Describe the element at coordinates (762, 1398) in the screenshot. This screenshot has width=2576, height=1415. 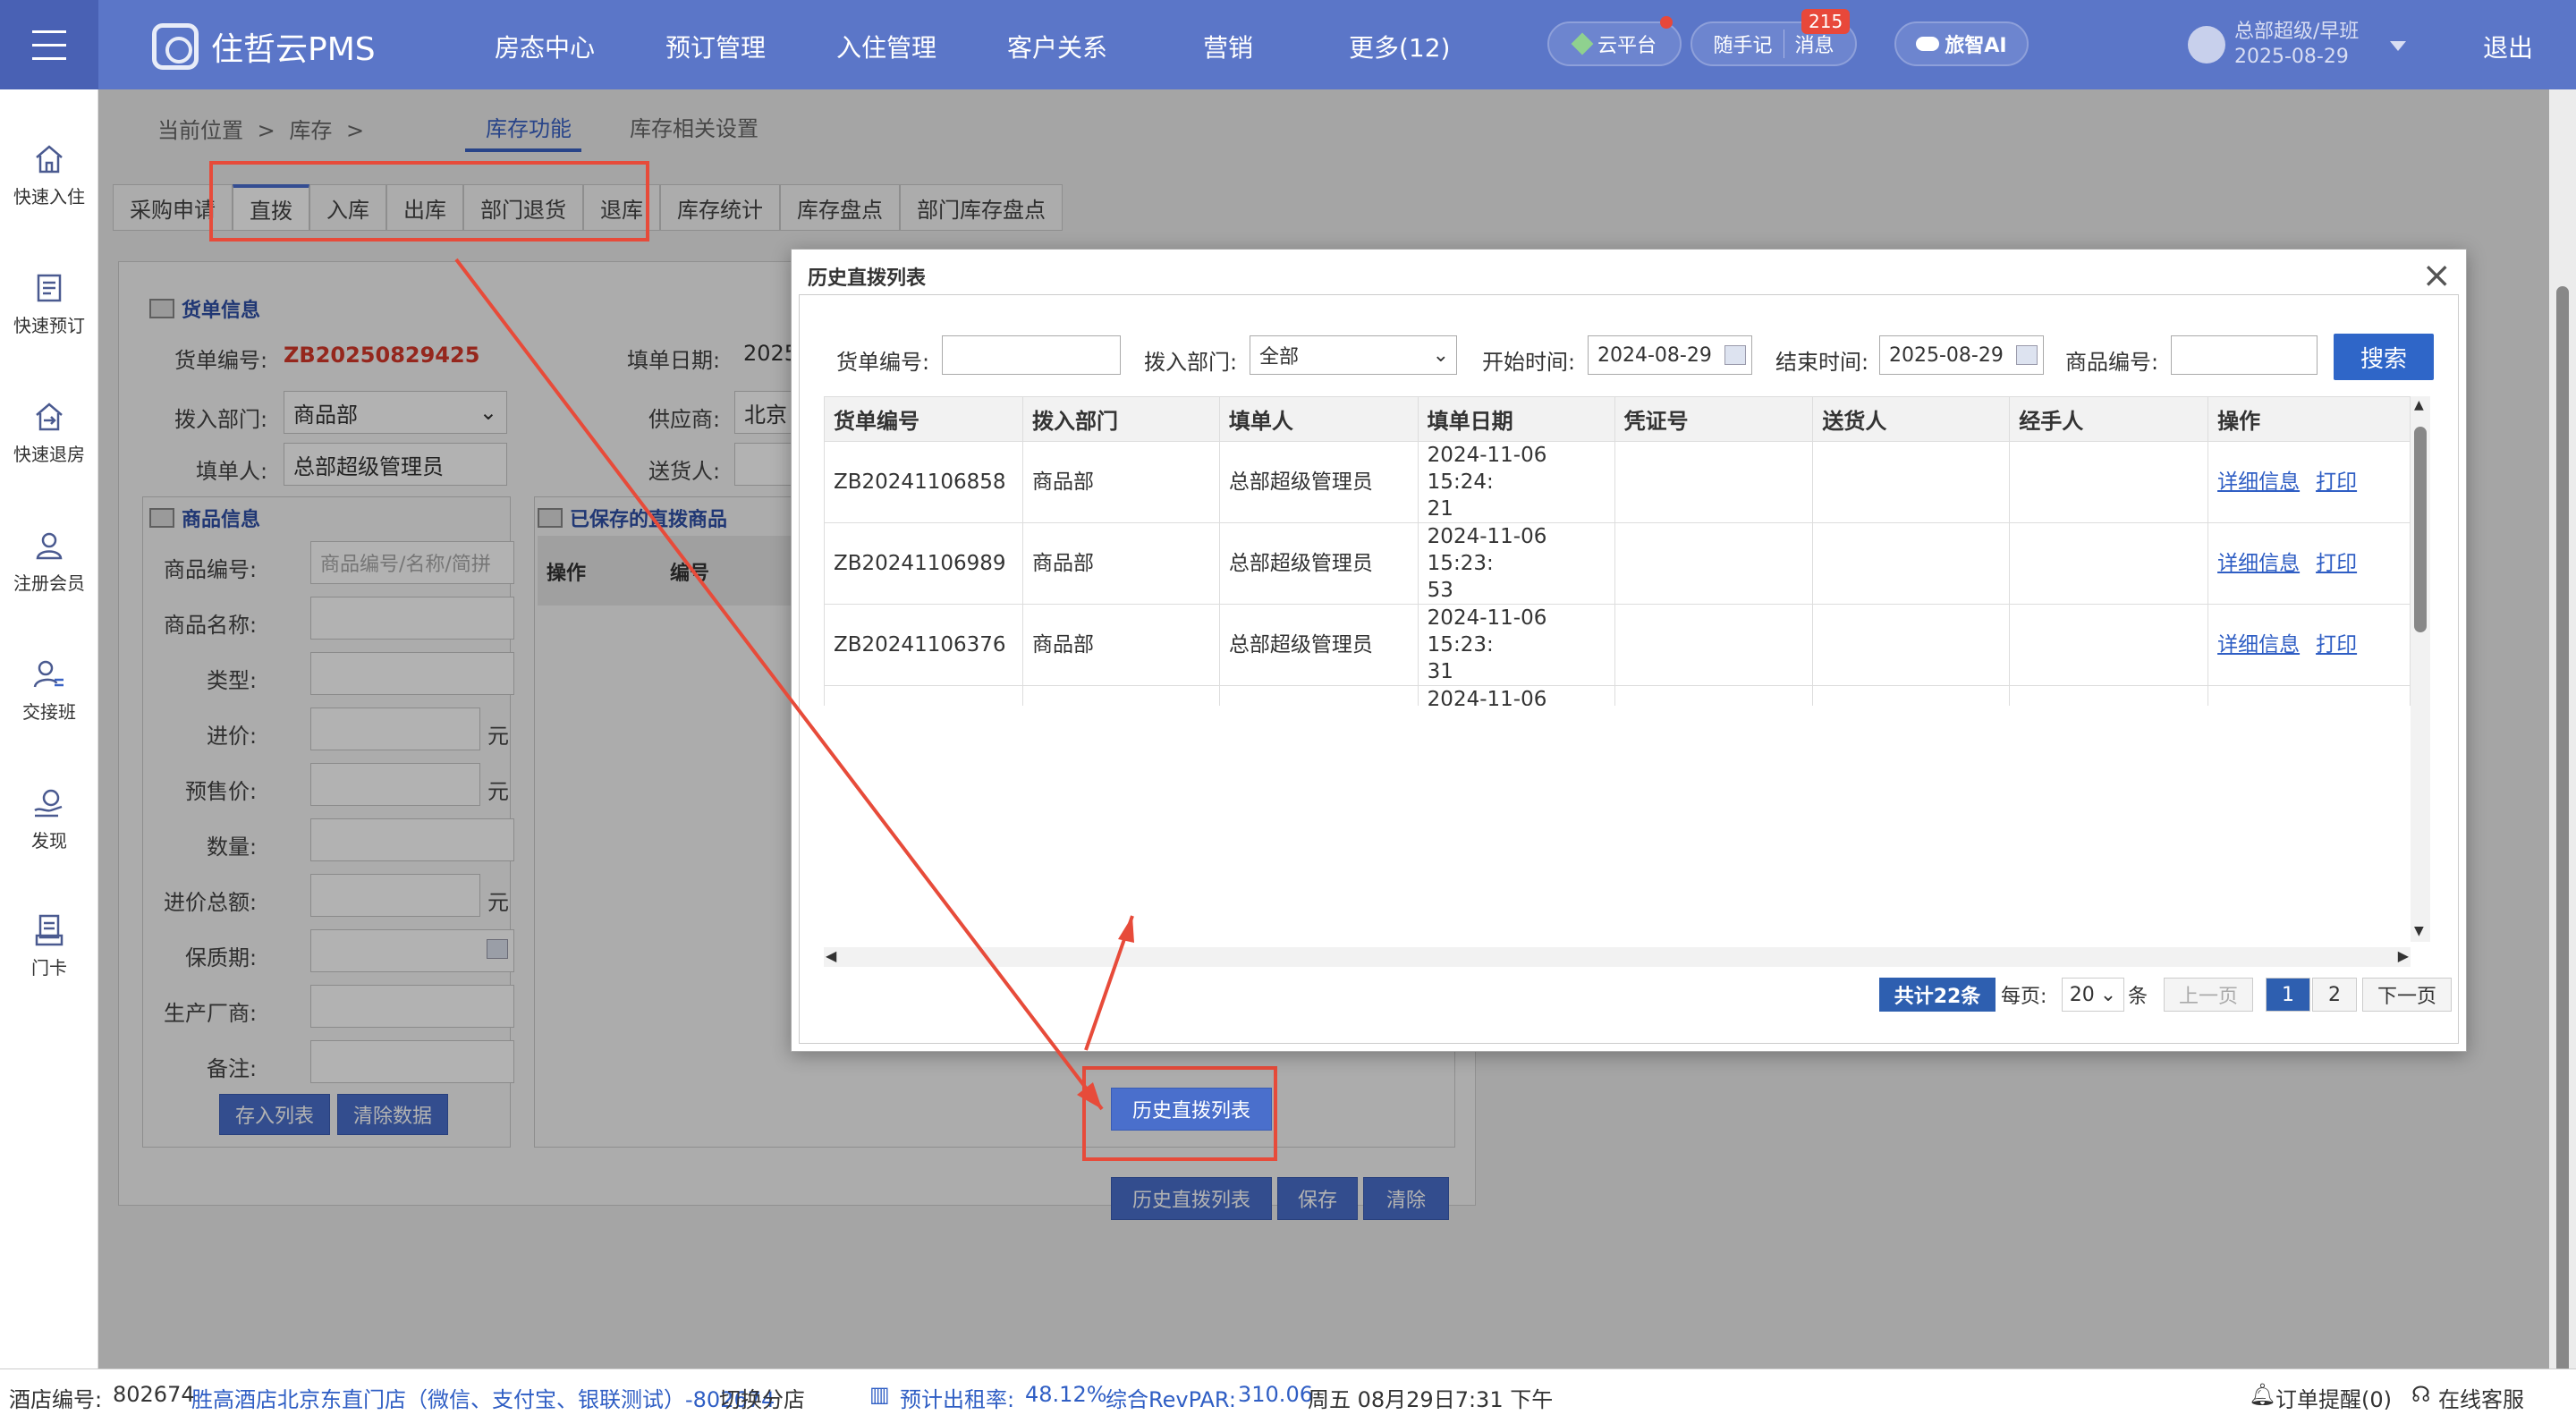
I see `switch-branch-button: 切换分店` at that location.